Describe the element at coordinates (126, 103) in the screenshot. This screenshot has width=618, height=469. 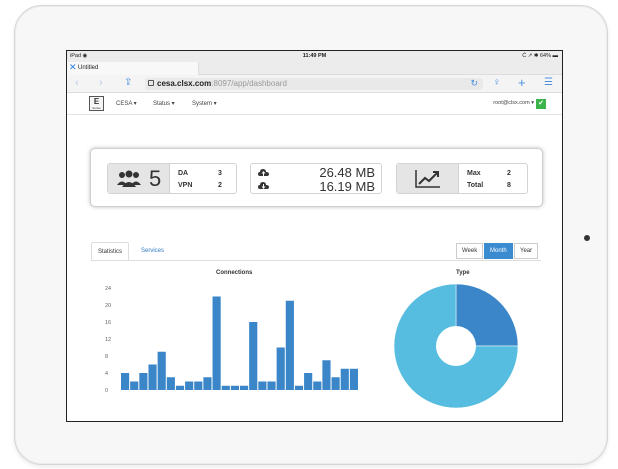
I see `nav-cesa-menu: CESA ▾` at that location.